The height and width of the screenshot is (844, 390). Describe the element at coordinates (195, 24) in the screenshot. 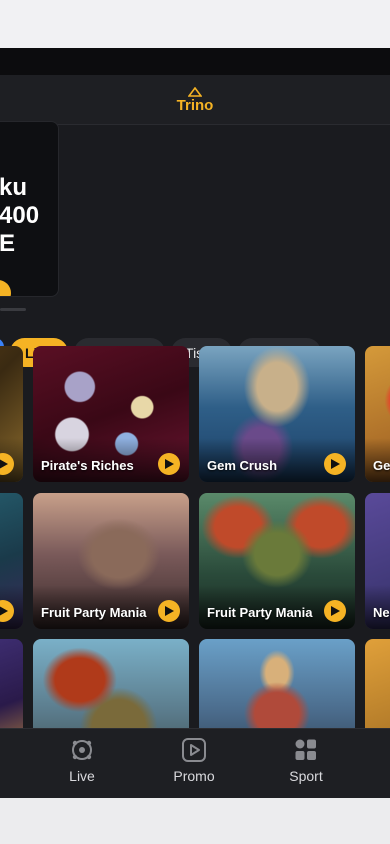

I see `top-blank-area` at that location.